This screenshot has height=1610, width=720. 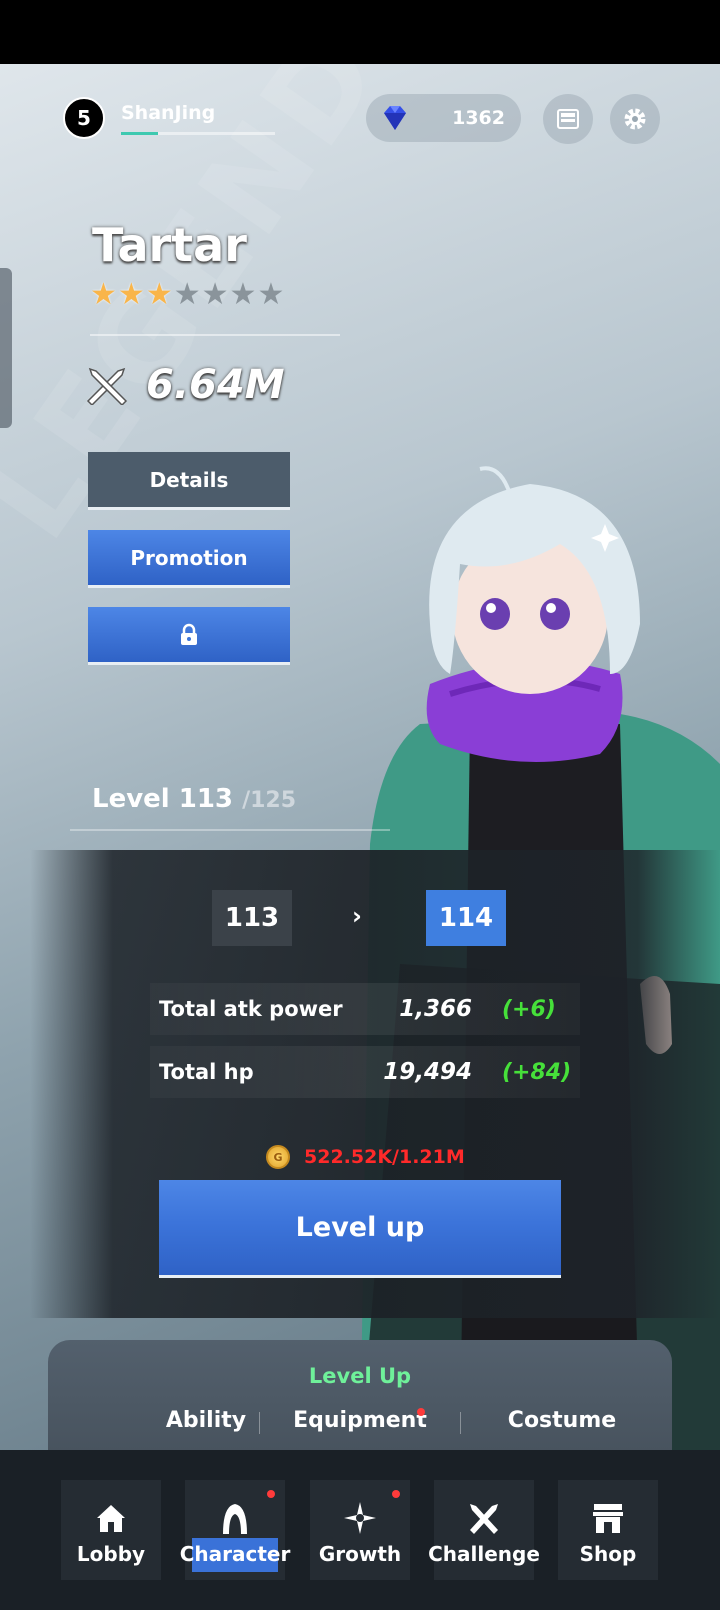 I want to click on stat-value: 19,494, so click(x=427, y=1072).